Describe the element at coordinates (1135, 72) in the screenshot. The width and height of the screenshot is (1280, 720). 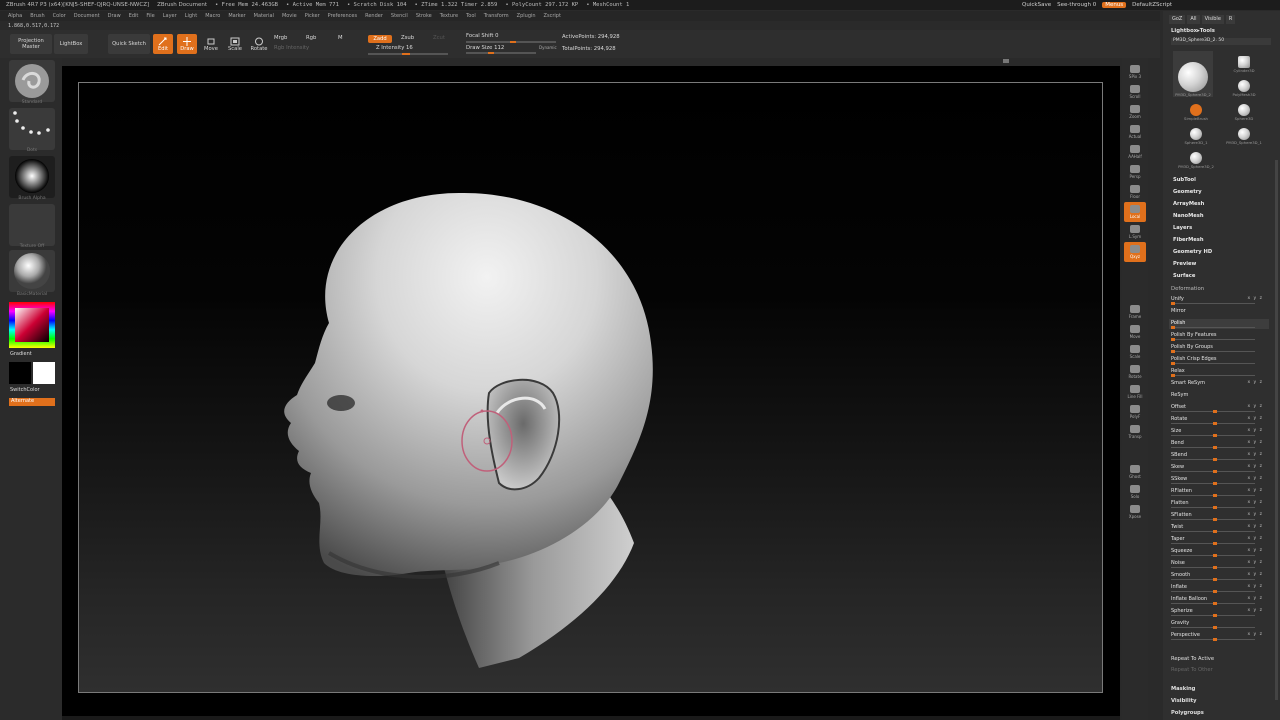
I see `shelf-spix-3-button: SPix 3` at that location.